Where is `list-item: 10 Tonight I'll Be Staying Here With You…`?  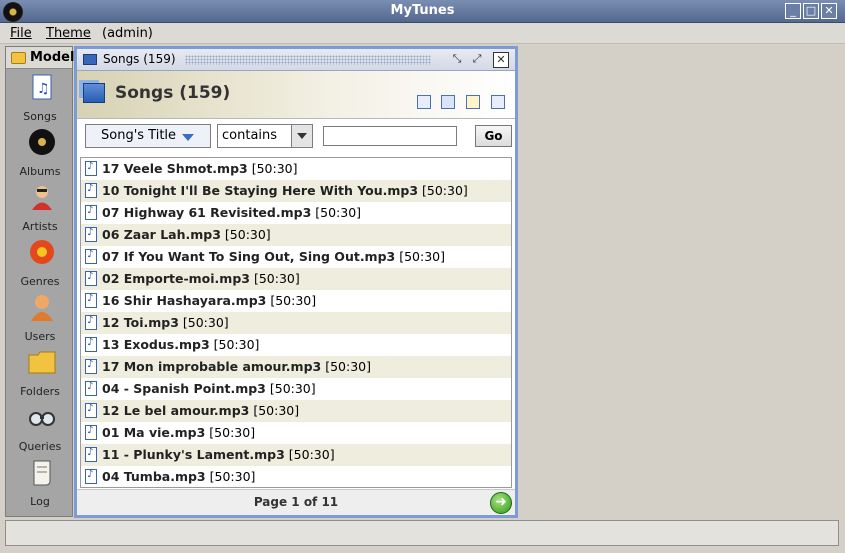 list-item: 10 Tonight I'll Be Staying Here With You… is located at coordinates (296, 191).